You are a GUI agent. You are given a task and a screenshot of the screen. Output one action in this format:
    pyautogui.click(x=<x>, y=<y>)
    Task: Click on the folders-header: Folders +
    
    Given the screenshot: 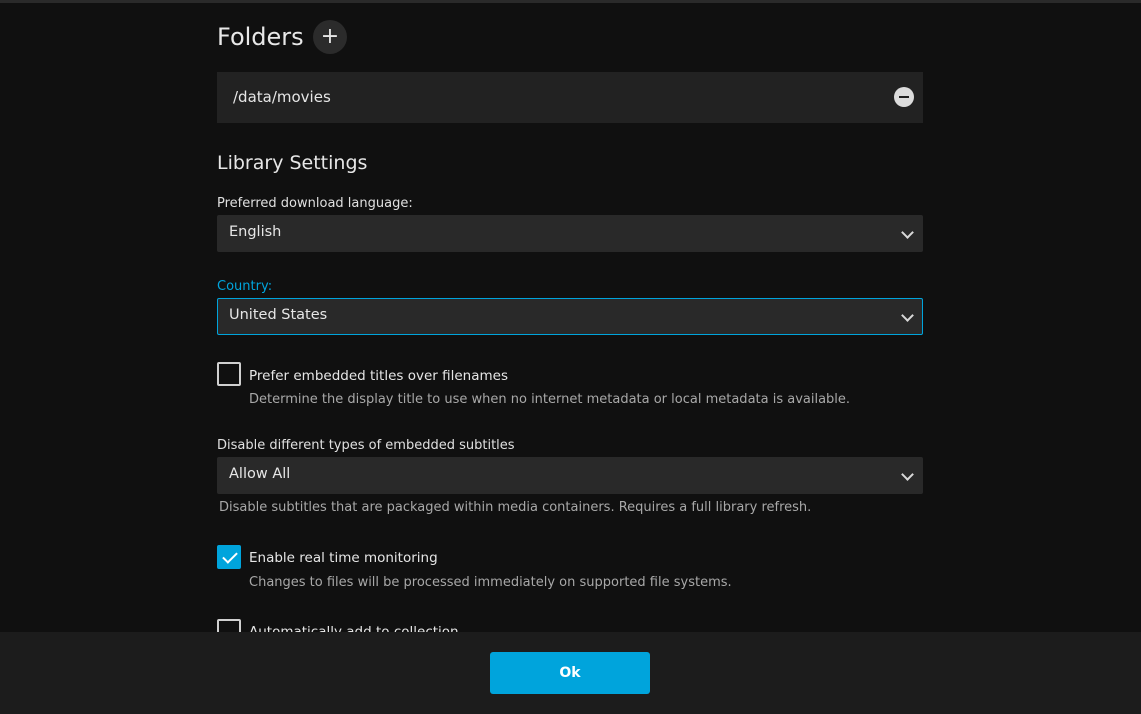 What is the action you would take?
    pyautogui.click(x=570, y=37)
    